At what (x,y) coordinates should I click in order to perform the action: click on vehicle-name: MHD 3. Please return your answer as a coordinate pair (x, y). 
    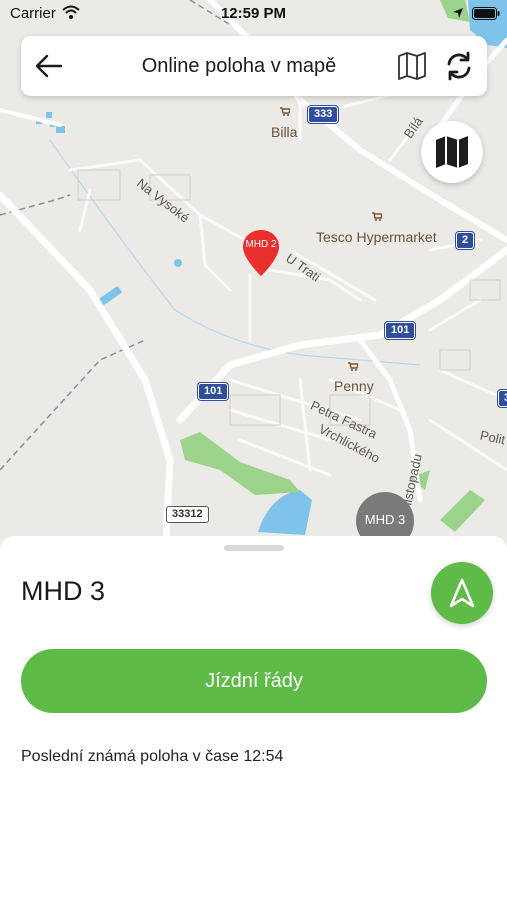
    Looking at the image, I should click on (63, 591).